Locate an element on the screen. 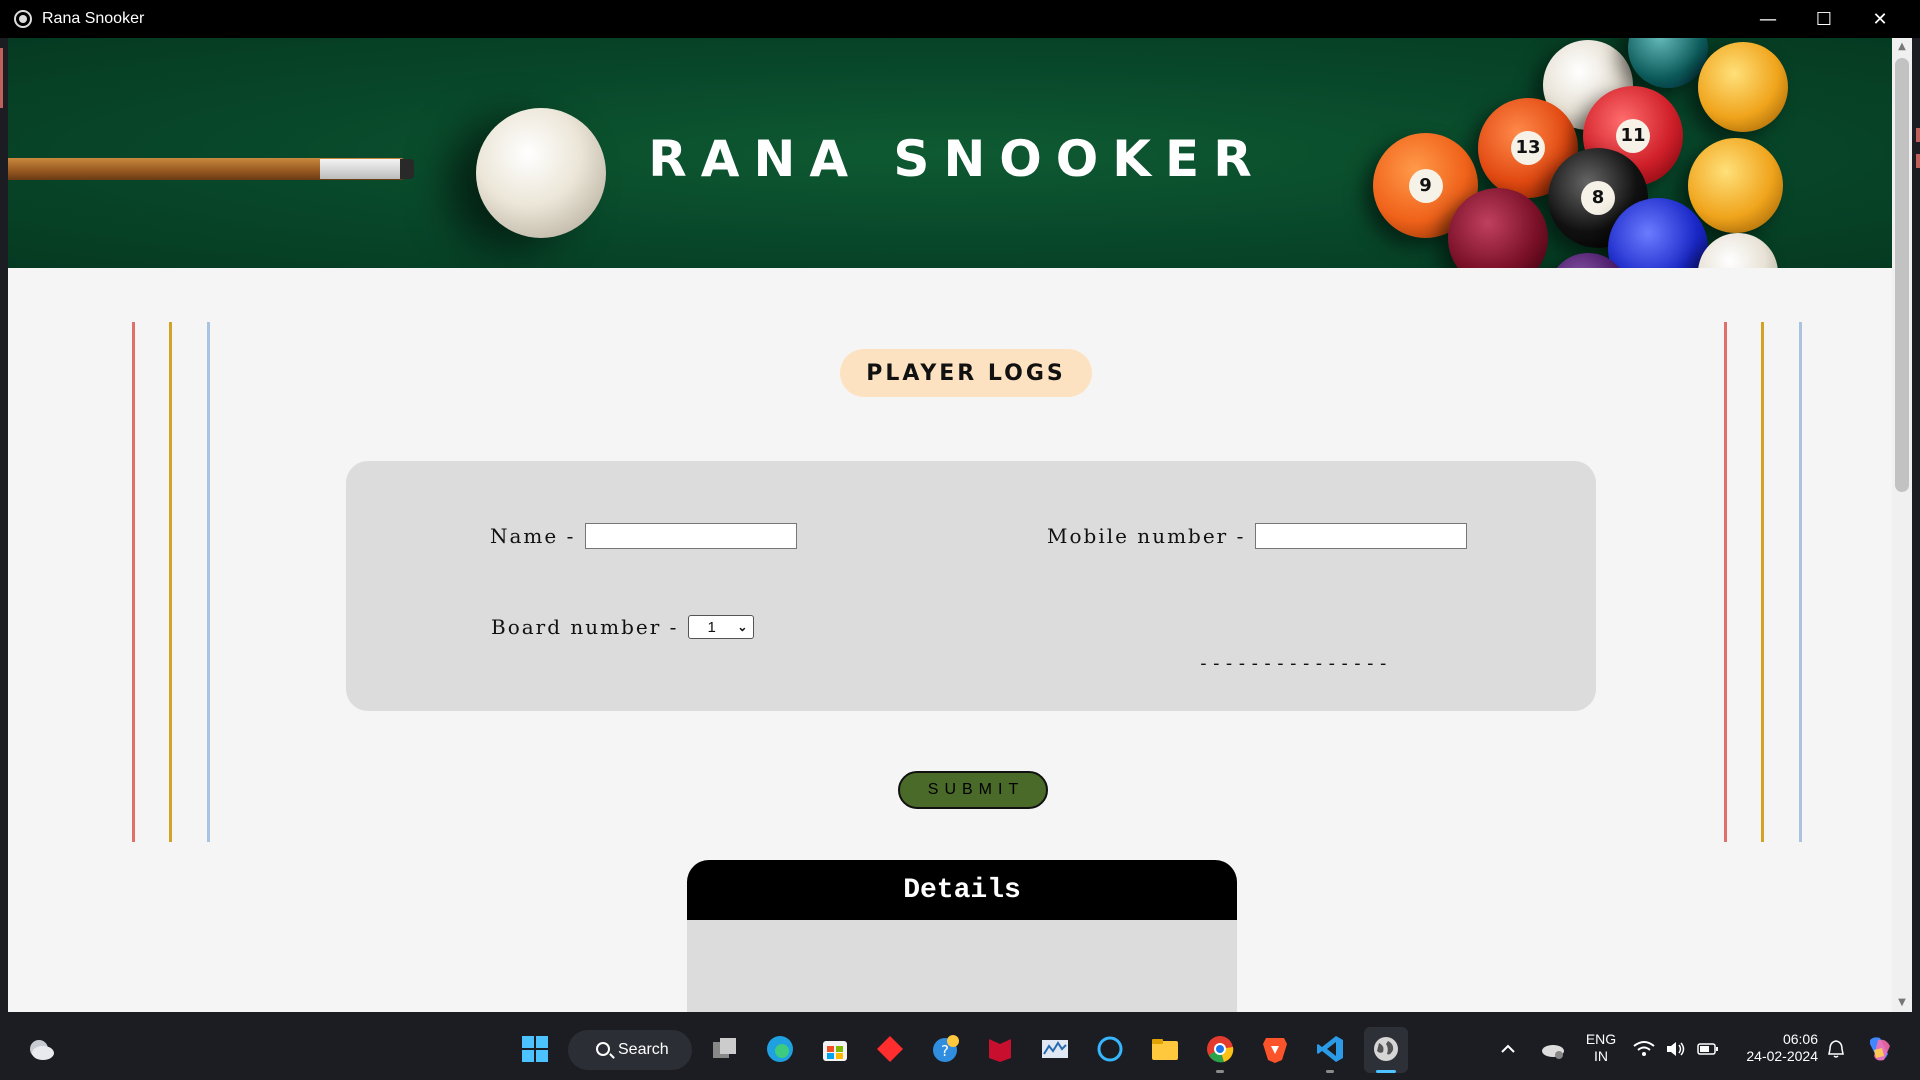 Image resolution: width=1920 pixels, height=1080 pixels. ball-teal is located at coordinates (1668, 63).